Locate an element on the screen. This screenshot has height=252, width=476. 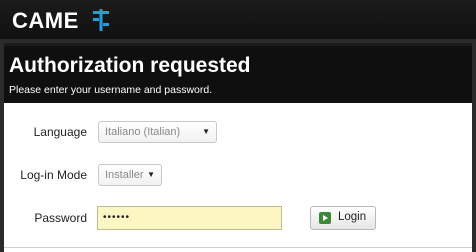
password-label: Password is located at coordinates (60, 218).